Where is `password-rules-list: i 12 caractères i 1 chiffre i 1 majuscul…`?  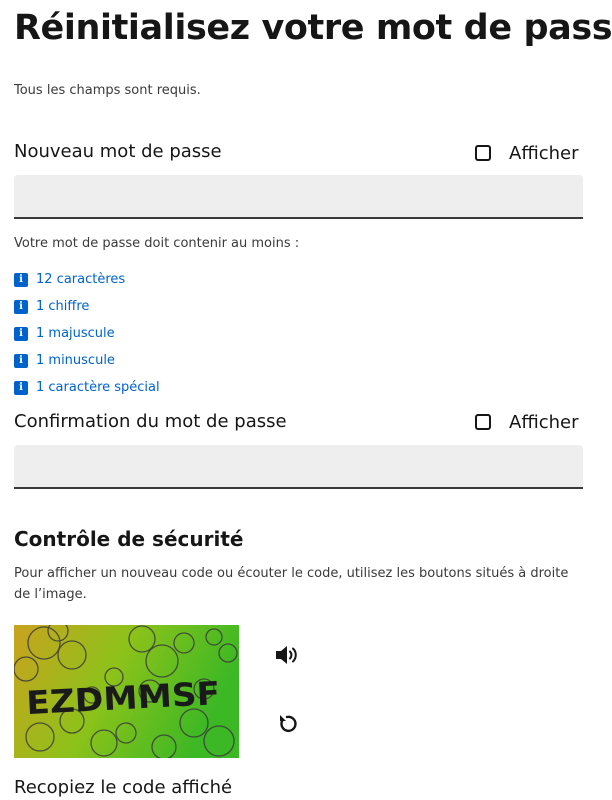 password-rules-list: i 12 caractères i 1 chiffre i 1 majuscul… is located at coordinates (87, 333).